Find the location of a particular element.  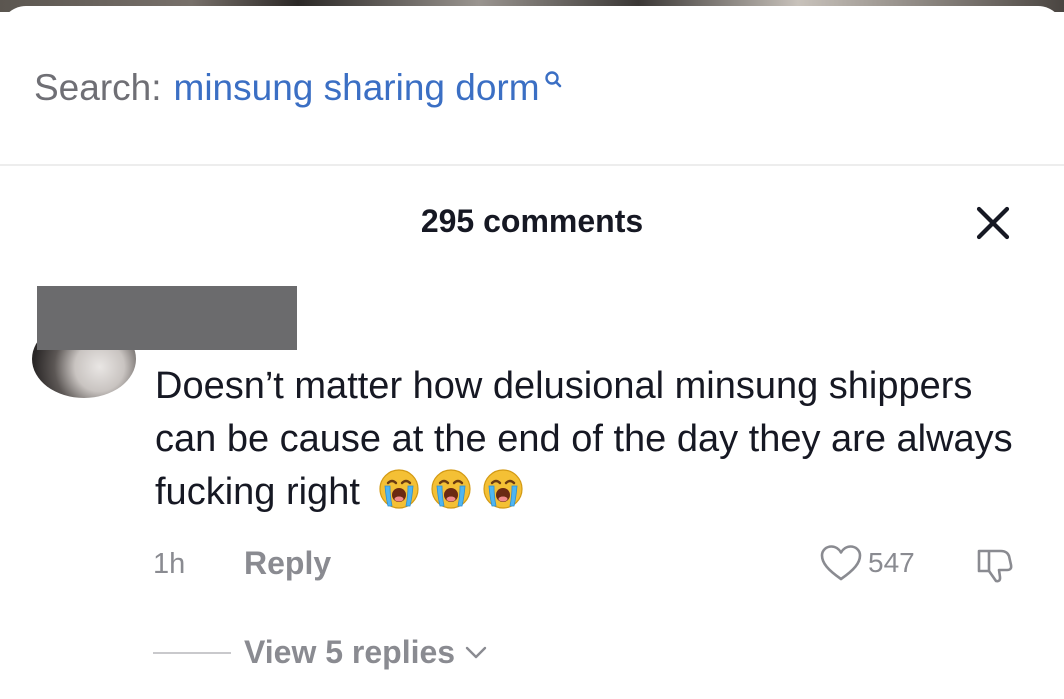

dislike-icon is located at coordinates (995, 566).